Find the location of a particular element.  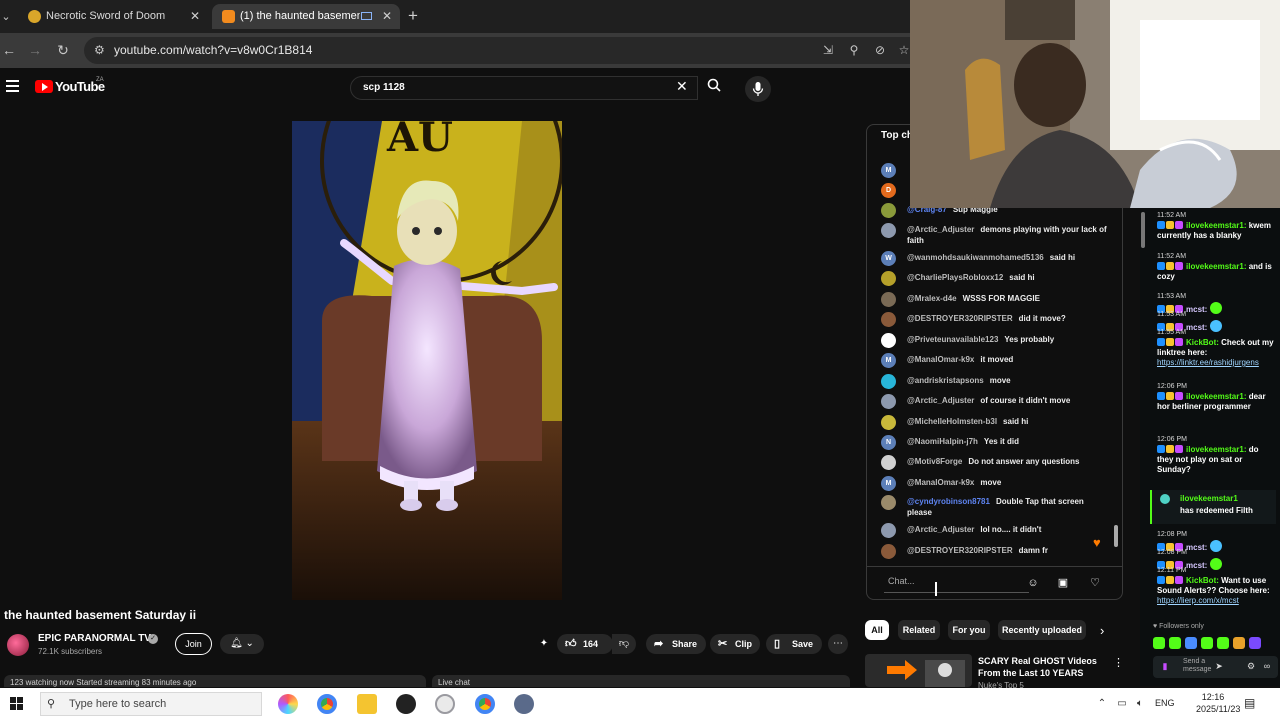

live-chat-peek: Live chat is located at coordinates (641, 681).